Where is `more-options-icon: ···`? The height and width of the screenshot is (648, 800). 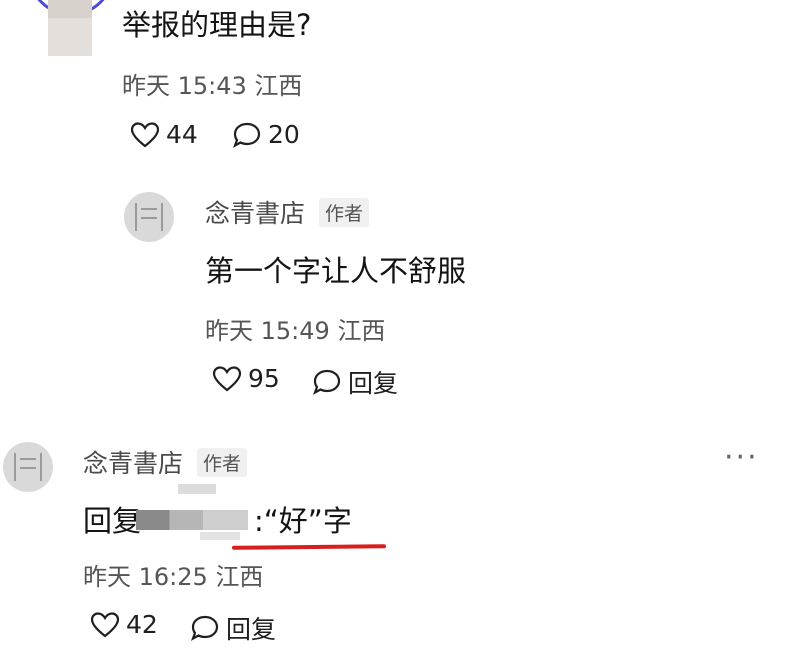
more-options-icon: ··· is located at coordinates (741, 457).